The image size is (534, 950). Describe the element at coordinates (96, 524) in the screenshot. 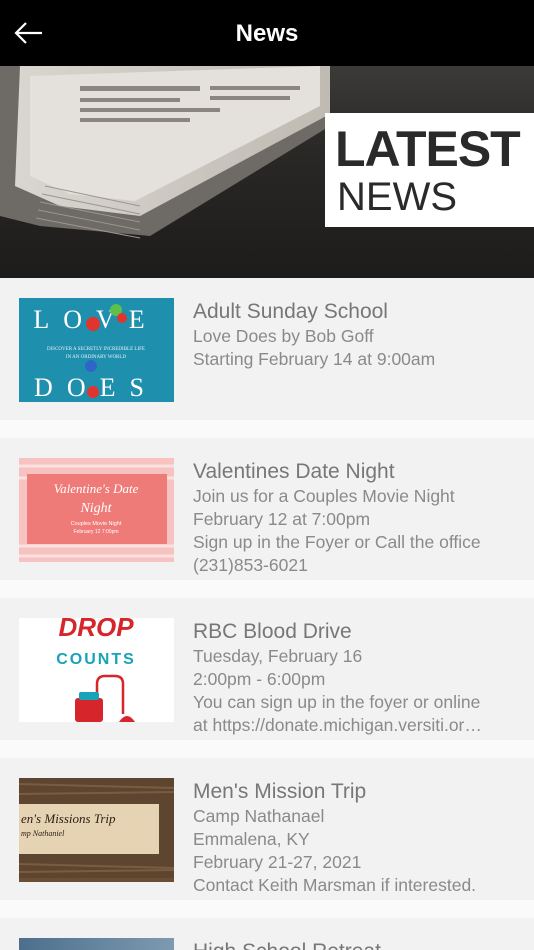

I see `thumb-subtitle: Couples Movie Night` at that location.